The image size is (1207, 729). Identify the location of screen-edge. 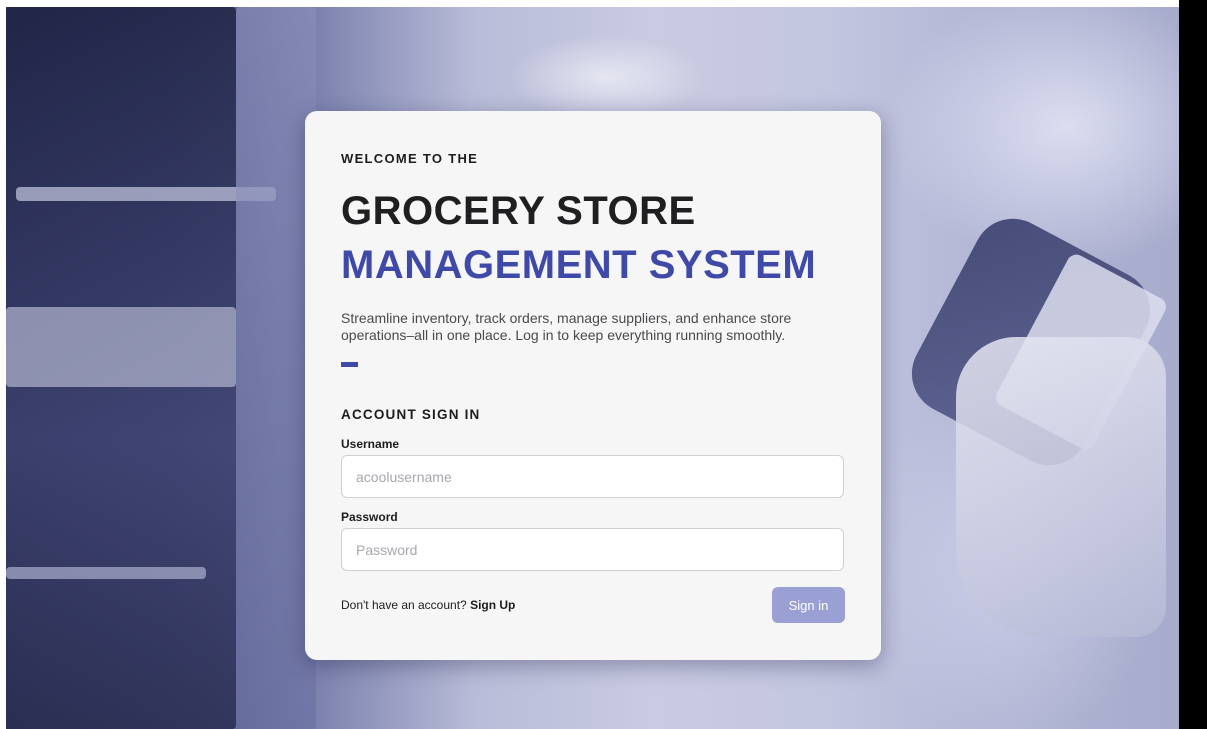
(1193, 364).